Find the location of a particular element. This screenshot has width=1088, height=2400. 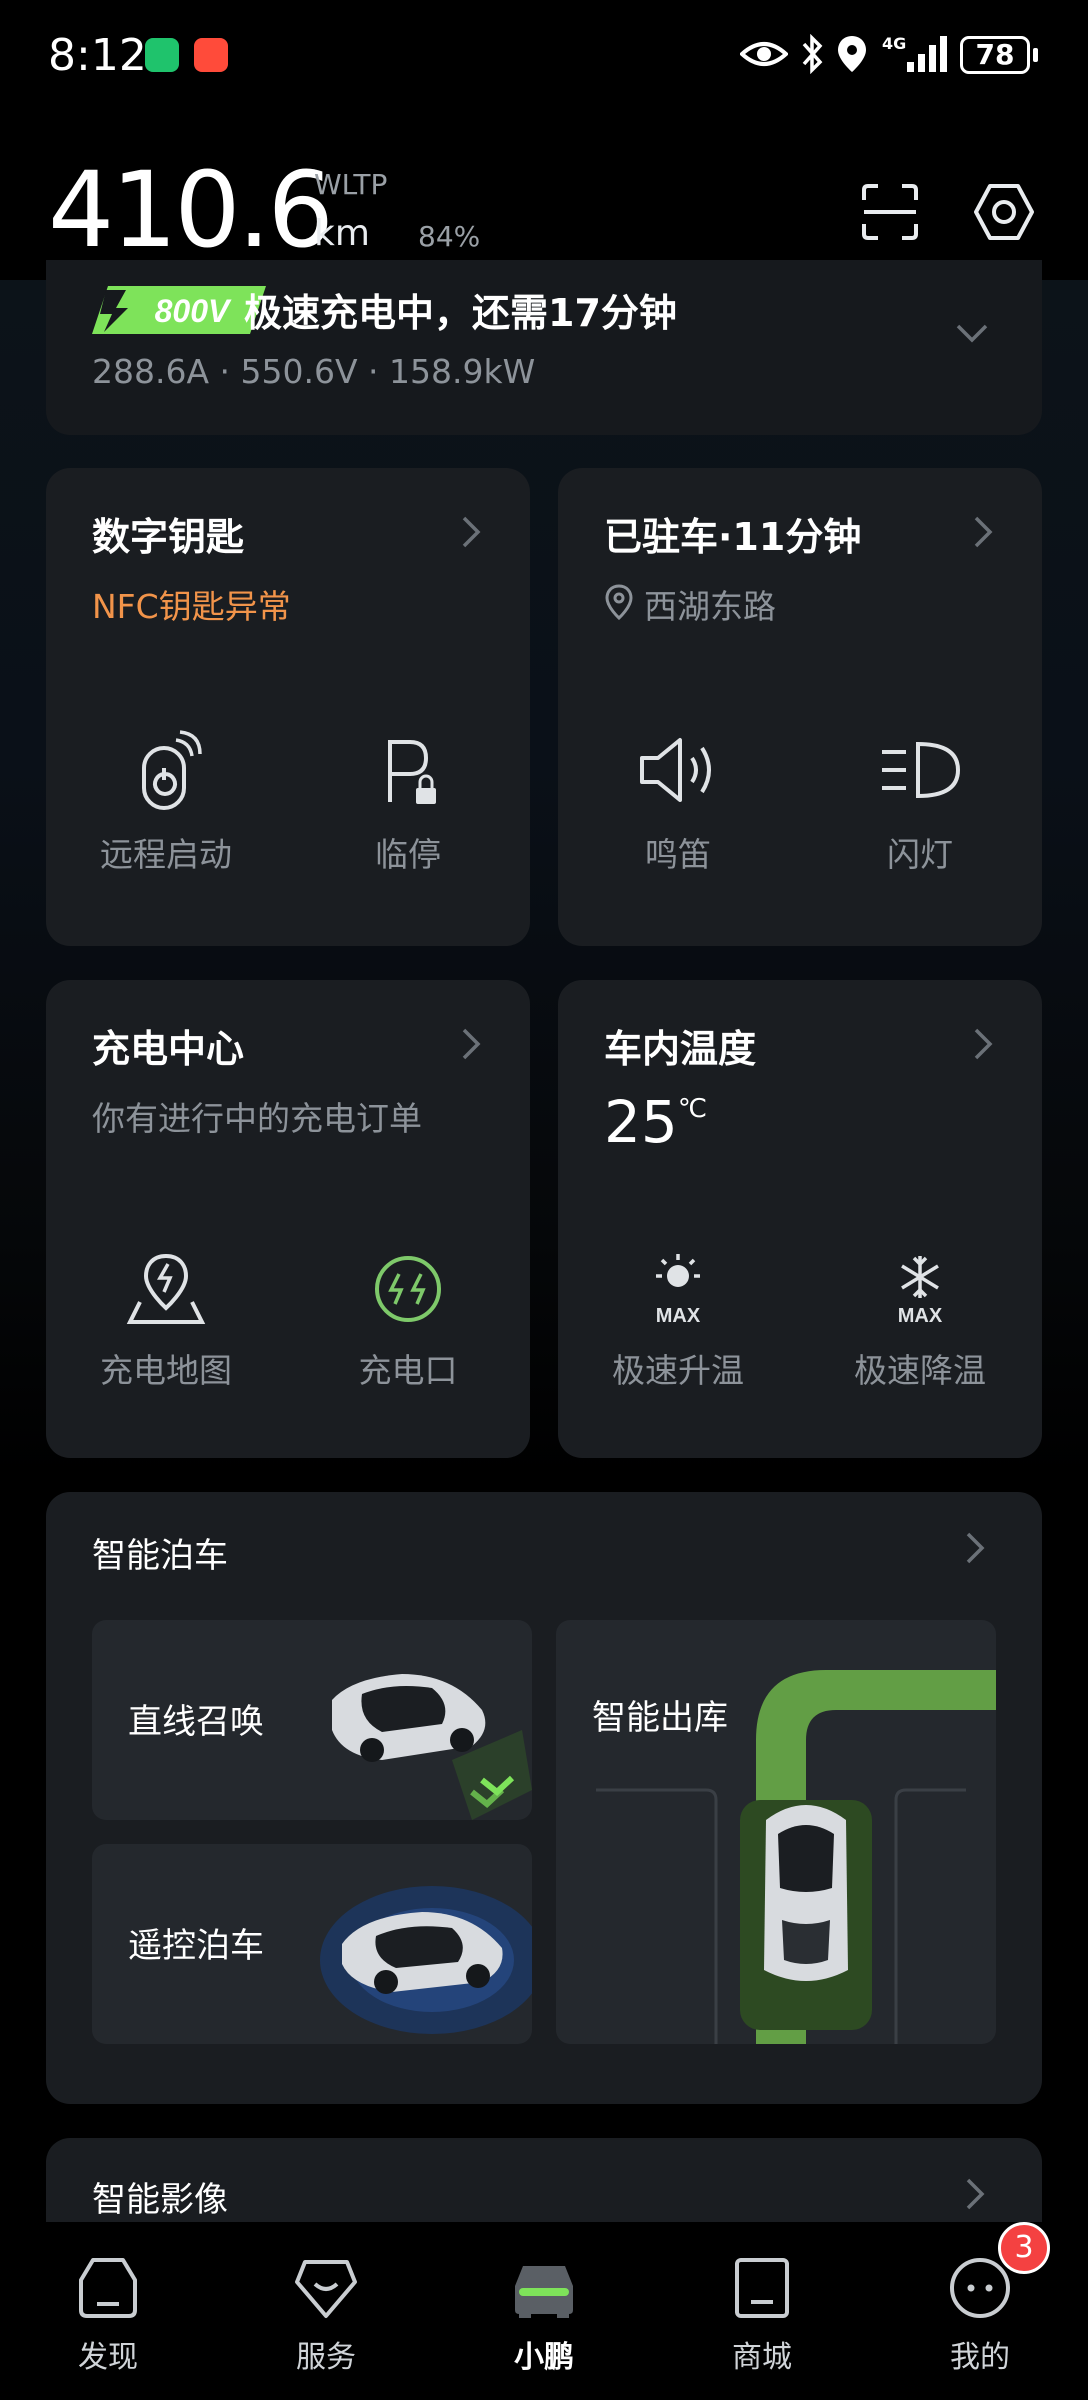

cabin-temperature-title: 车内温度 is located at coordinates (680, 1049).